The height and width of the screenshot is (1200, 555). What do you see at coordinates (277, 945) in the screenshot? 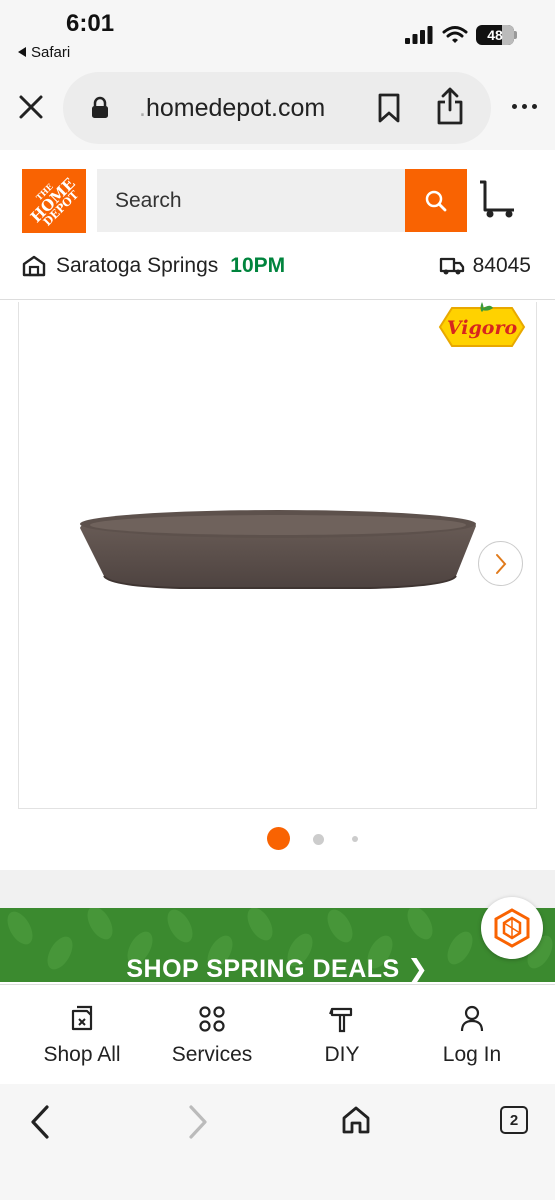
I see `promo-banner: SHOP SPRING DEALS ❯` at bounding box center [277, 945].